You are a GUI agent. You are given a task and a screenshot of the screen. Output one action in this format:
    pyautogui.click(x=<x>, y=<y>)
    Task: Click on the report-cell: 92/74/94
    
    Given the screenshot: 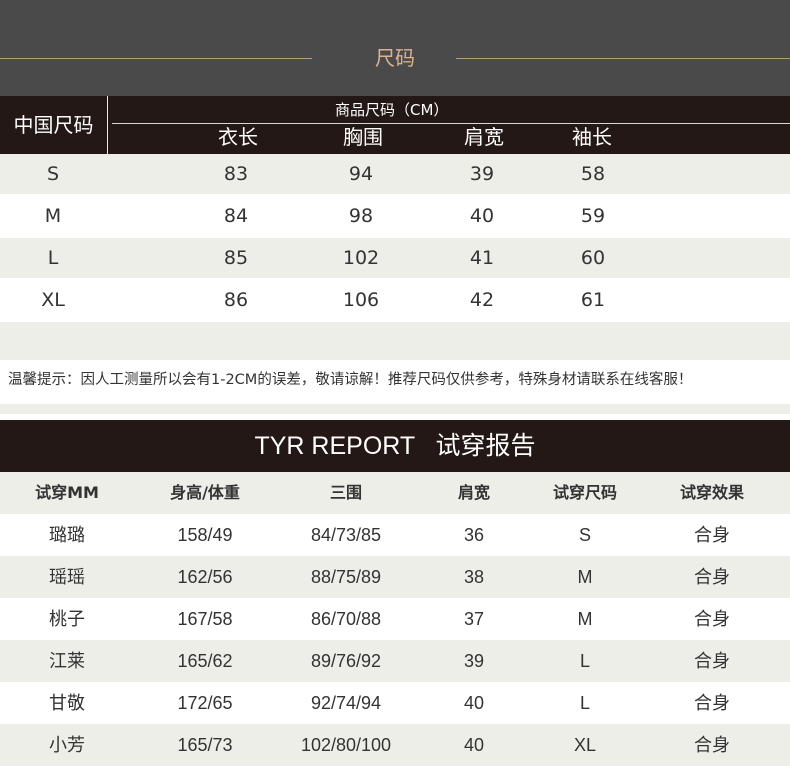 What is the action you would take?
    pyautogui.click(x=346, y=703)
    